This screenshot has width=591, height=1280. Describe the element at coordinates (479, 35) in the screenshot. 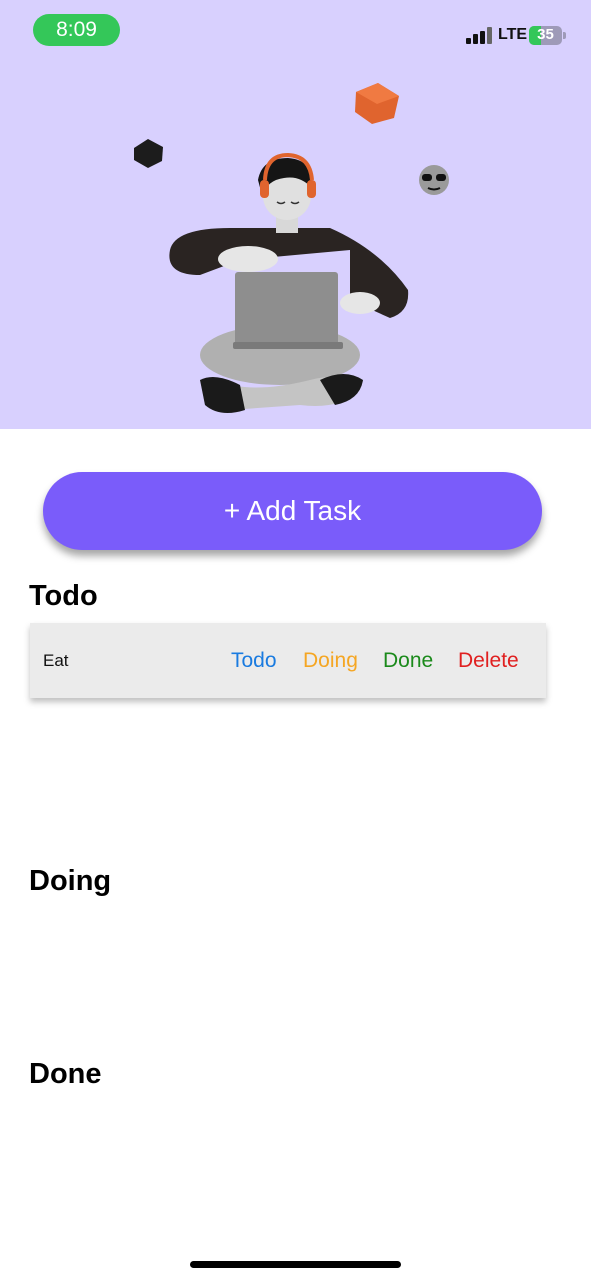

I see `cellular-signal-icon` at that location.